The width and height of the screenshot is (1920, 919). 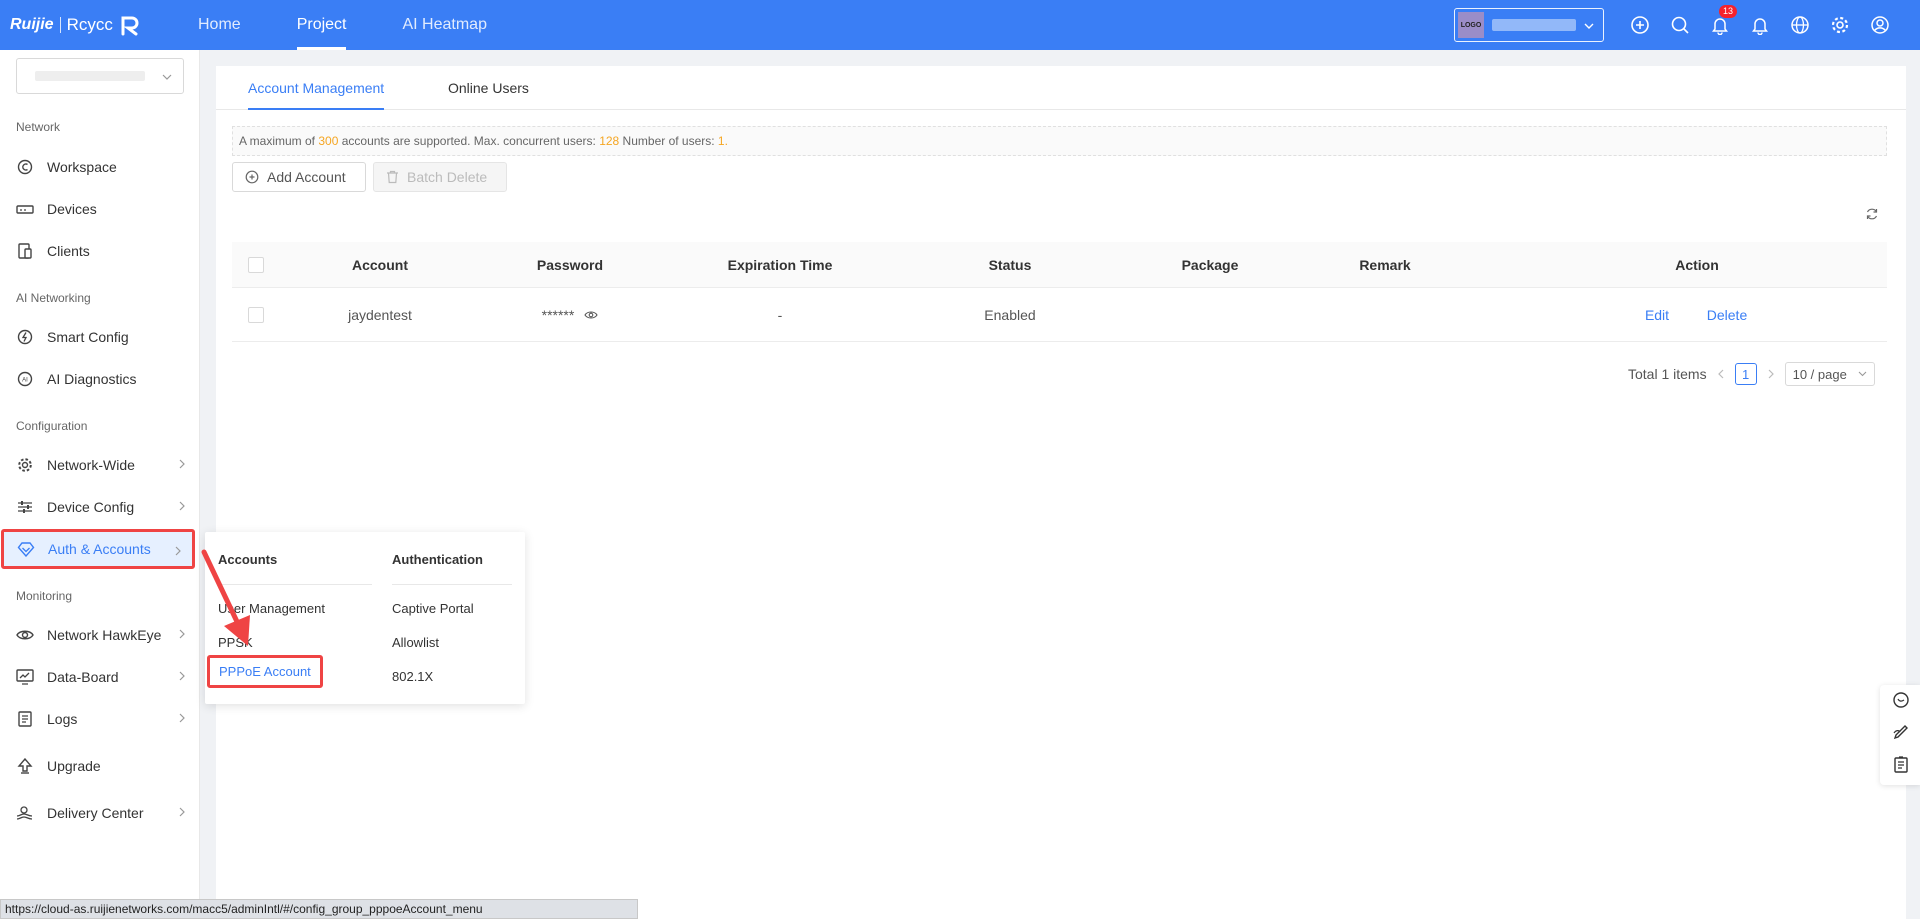 I want to click on sidebar-item-device-config: Device Config, so click(x=98, y=507).